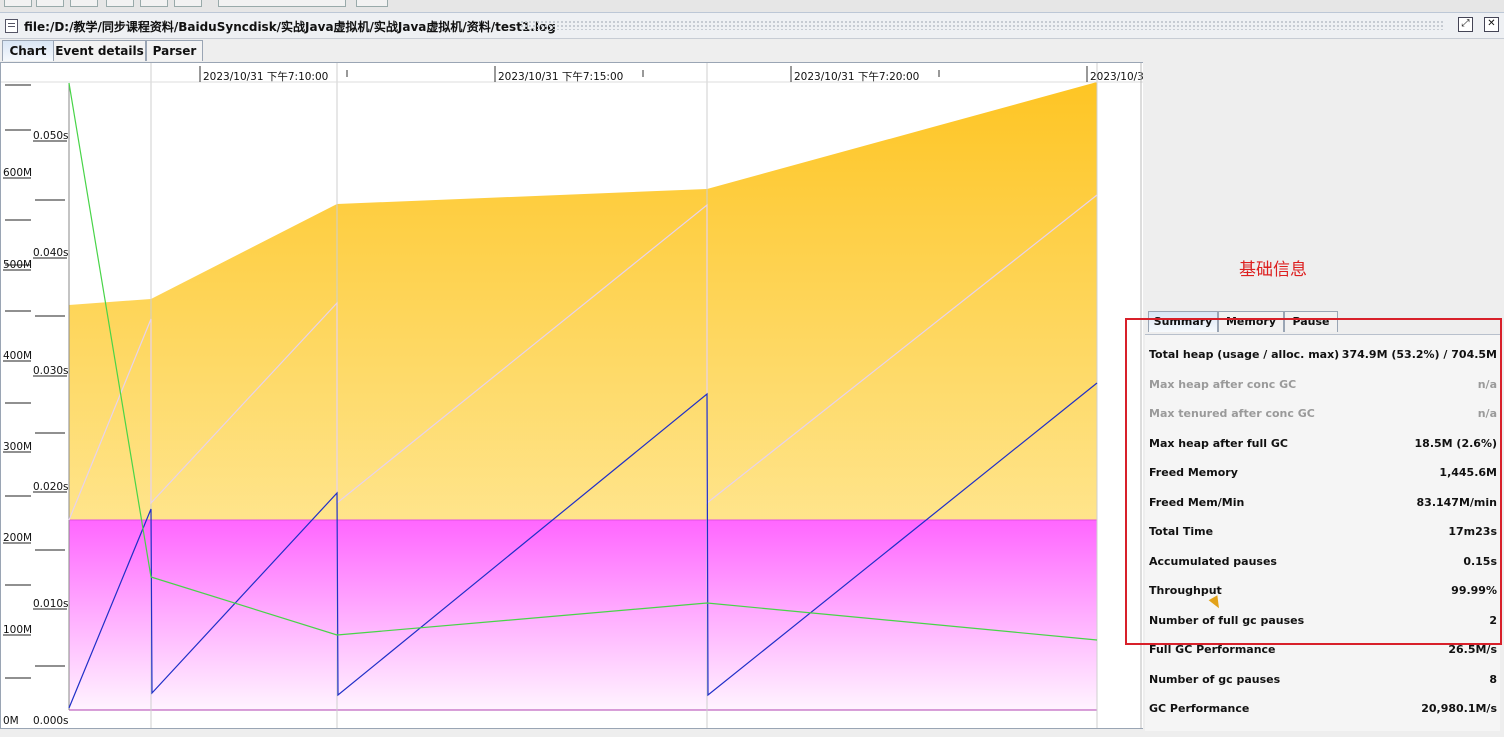  What do you see at coordinates (51, 604) in the screenshot?
I see `pause-axis-label: 0.010s` at bounding box center [51, 604].